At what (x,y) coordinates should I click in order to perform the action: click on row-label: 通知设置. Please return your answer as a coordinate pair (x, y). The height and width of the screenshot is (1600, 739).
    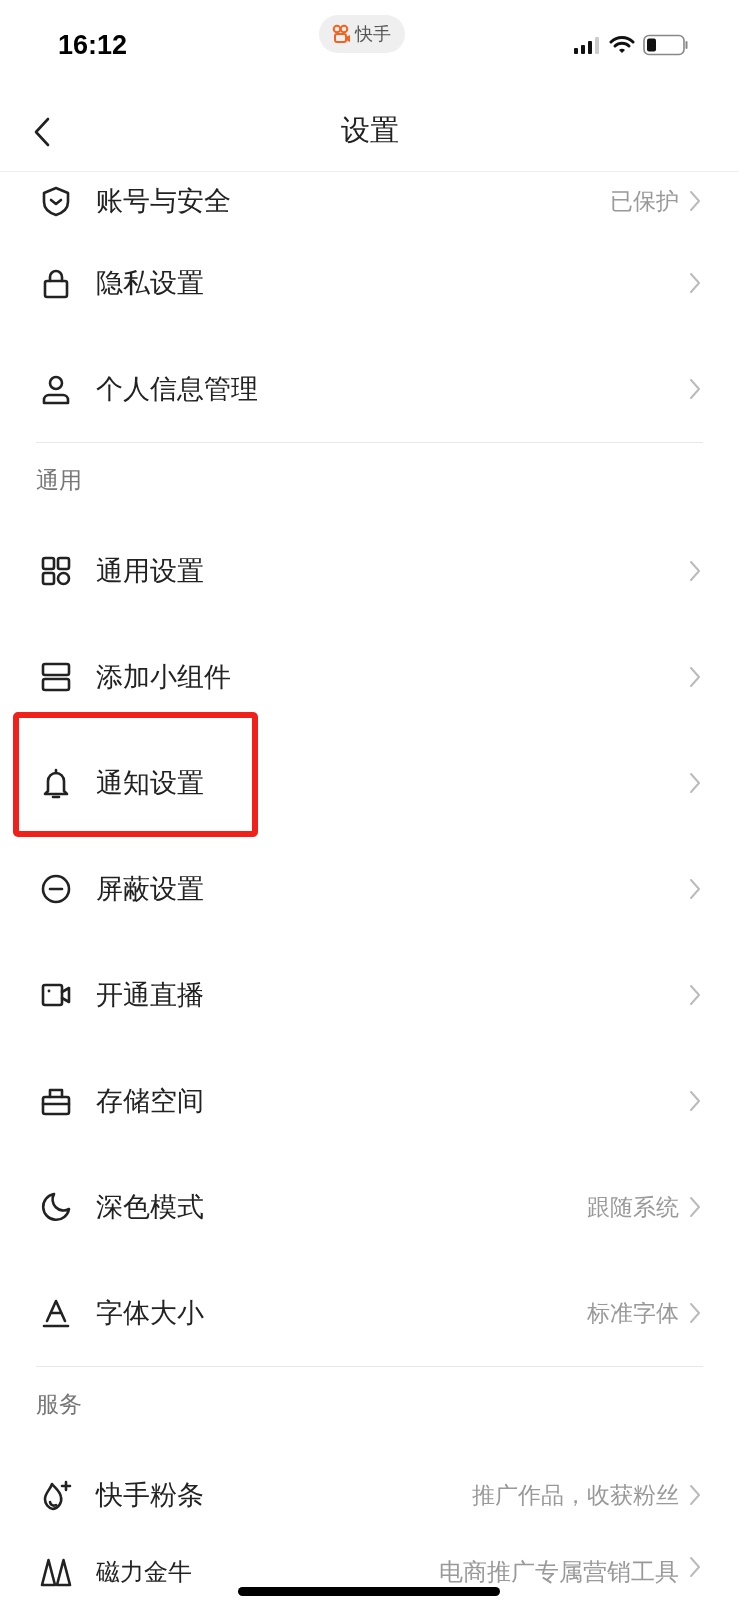
    Looking at the image, I should click on (150, 783).